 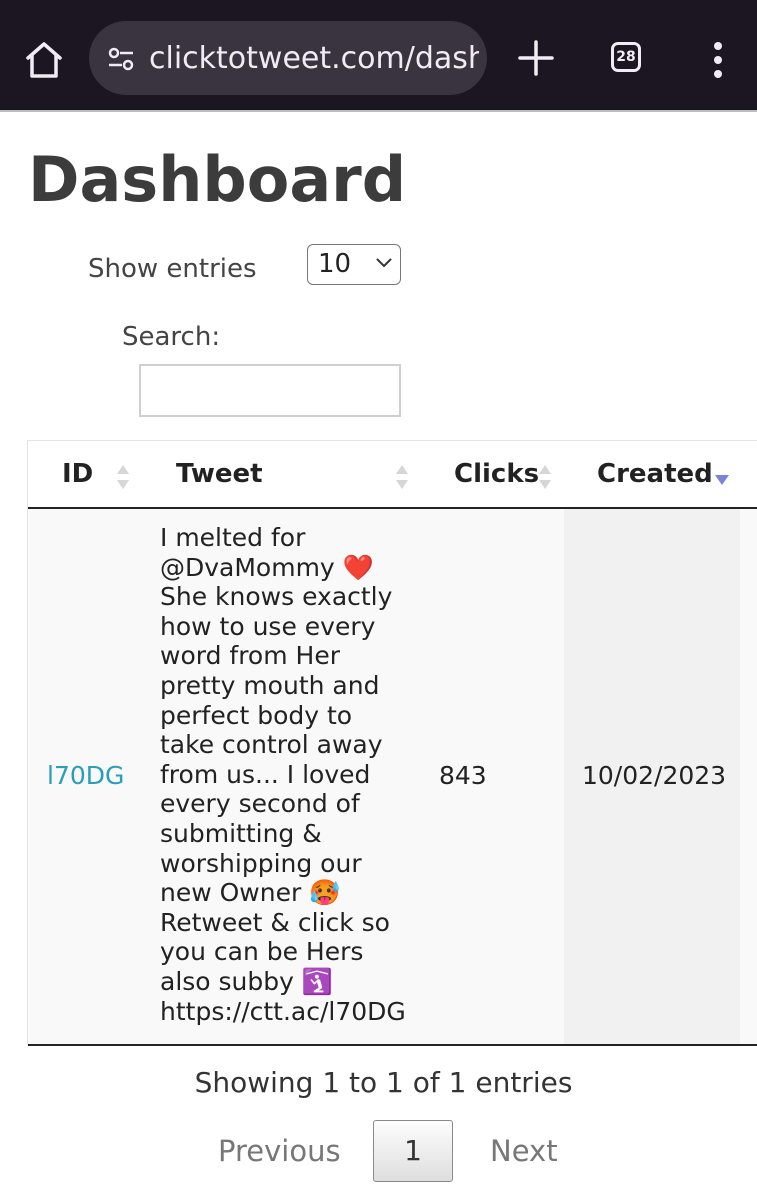 What do you see at coordinates (524, 1151) in the screenshot?
I see `next-button: Next` at bounding box center [524, 1151].